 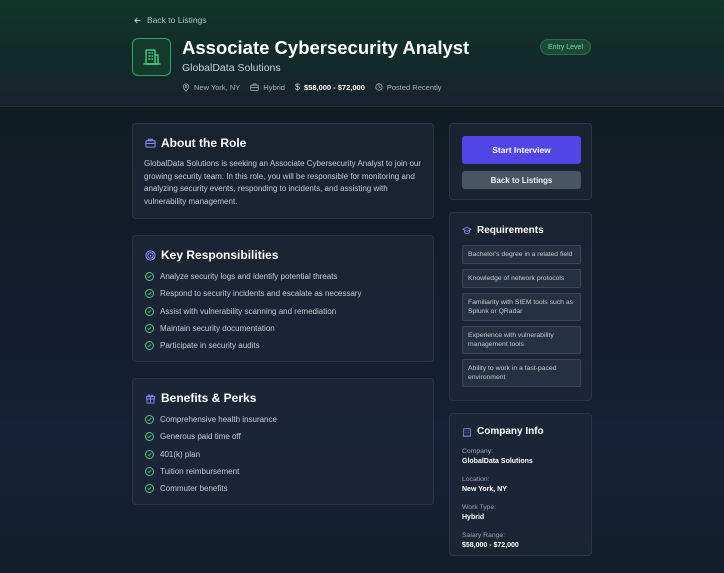 What do you see at coordinates (150, 255) in the screenshot?
I see `target-icon` at bounding box center [150, 255].